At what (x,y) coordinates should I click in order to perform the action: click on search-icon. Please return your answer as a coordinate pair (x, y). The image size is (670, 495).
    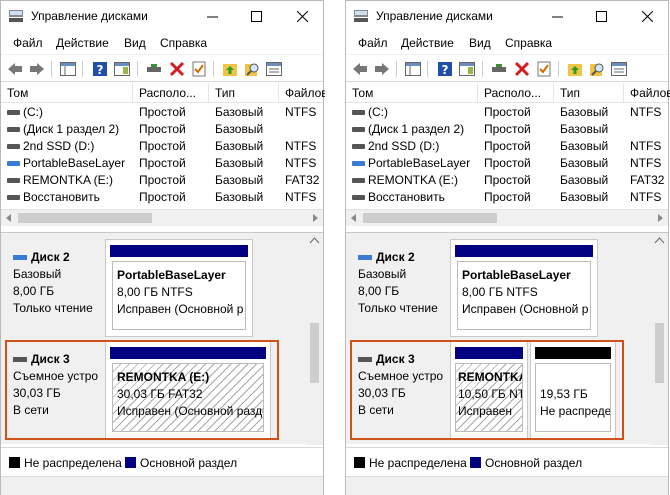
    Looking at the image, I should click on (252, 69).